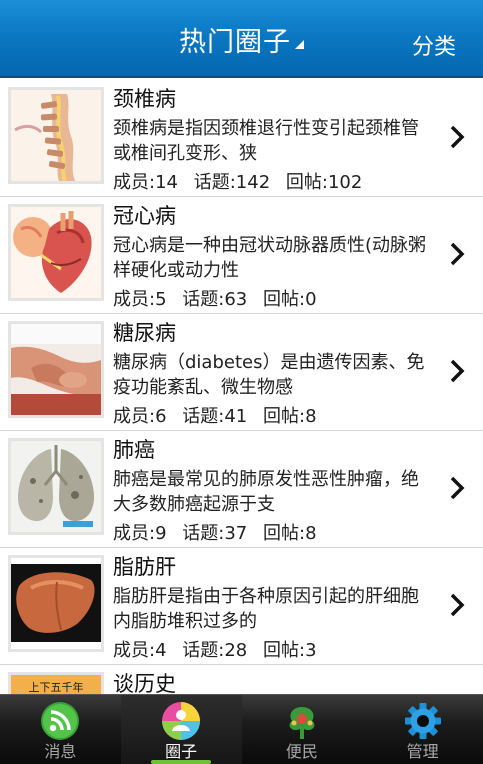 This screenshot has width=483, height=764. I want to click on circle-title: 颈椎病, so click(144, 99).